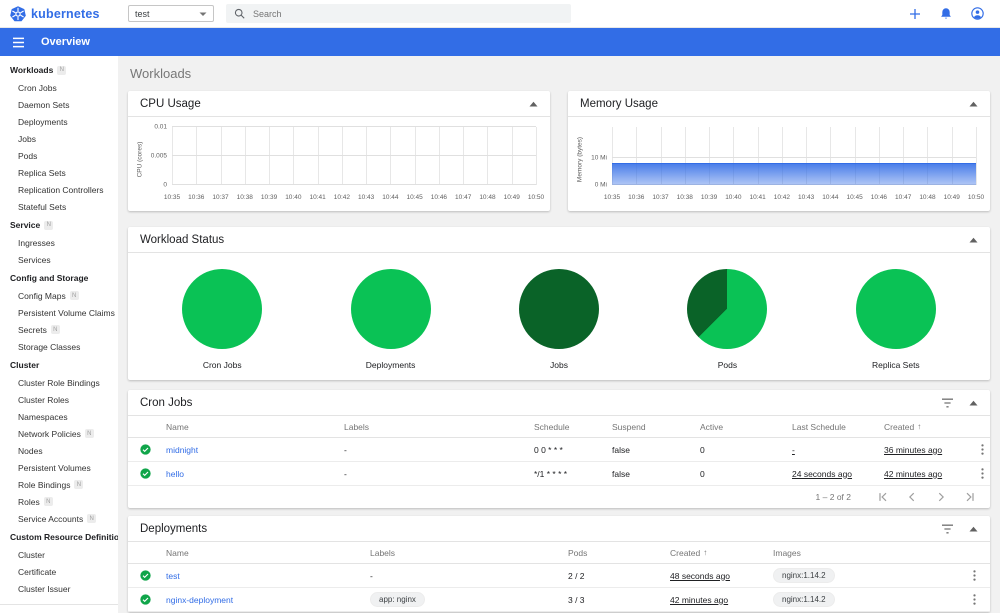  Describe the element at coordinates (612, 197) in the screenshot. I see `x-axis-tick: 10:35` at that location.